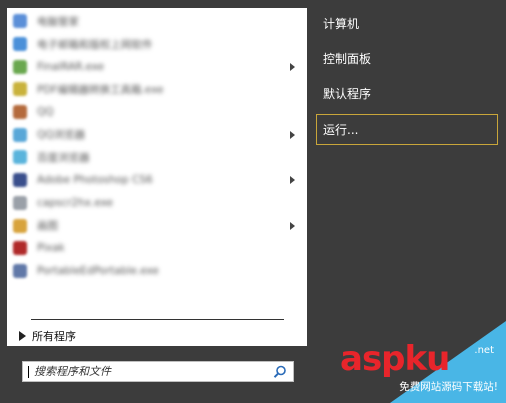  Describe the element at coordinates (407, 93) in the screenshot. I see `menu-item-default-programs: 默认程序` at that location.